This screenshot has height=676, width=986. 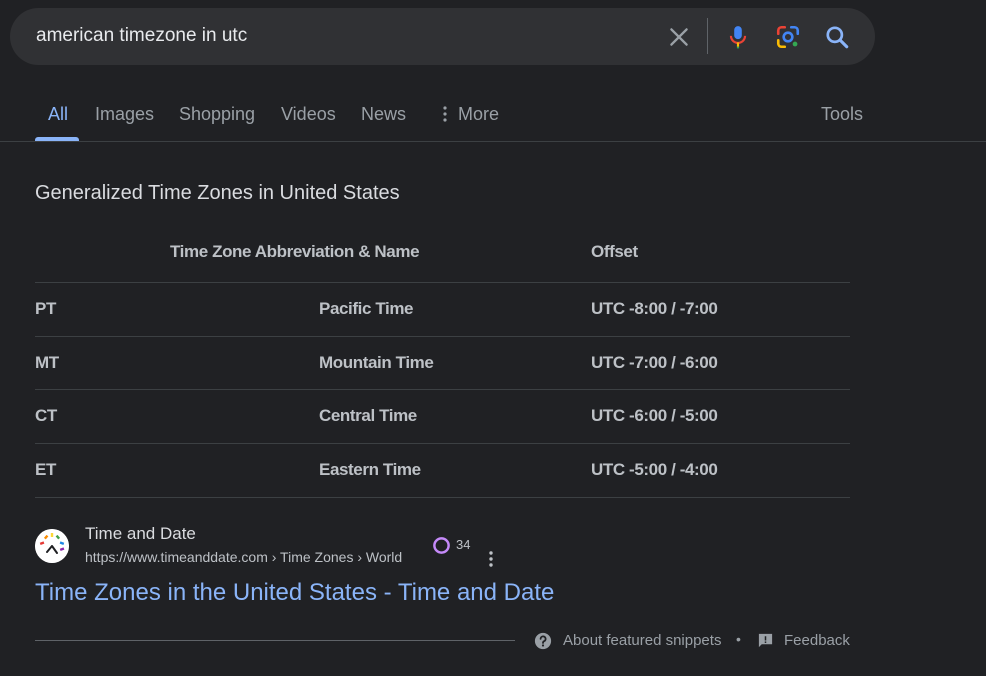 What do you see at coordinates (366, 308) in the screenshot?
I see `tz-name: Pacific Time` at bounding box center [366, 308].